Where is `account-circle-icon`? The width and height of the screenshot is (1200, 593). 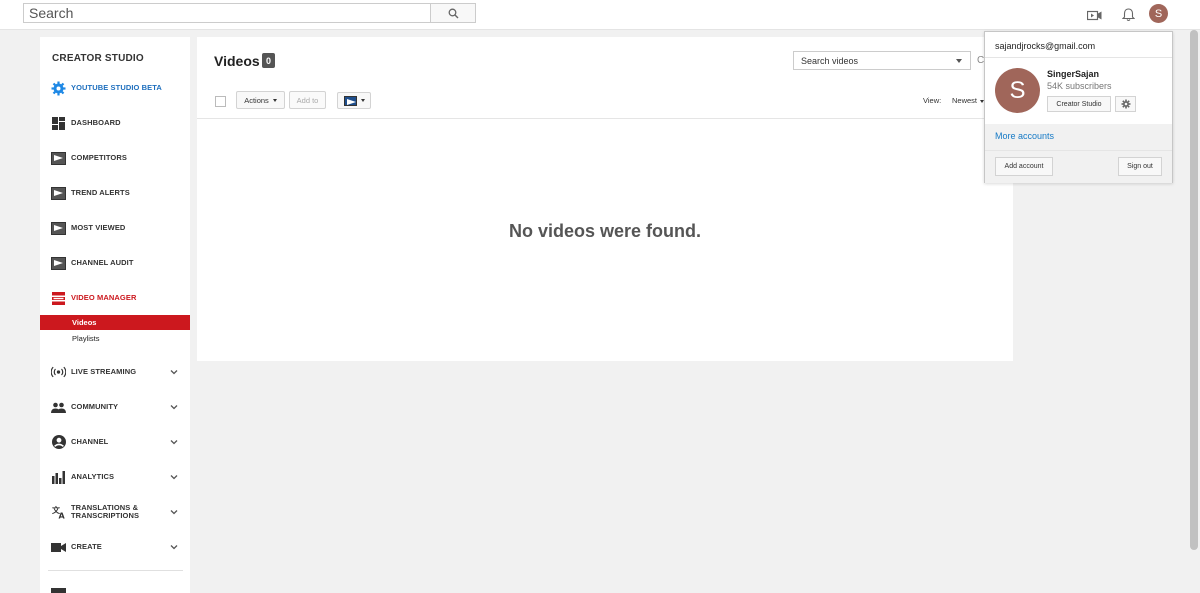 account-circle-icon is located at coordinates (58, 442).